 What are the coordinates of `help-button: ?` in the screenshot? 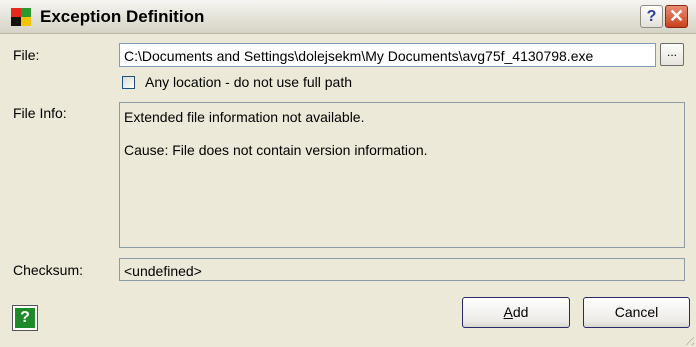 It's located at (25, 318).